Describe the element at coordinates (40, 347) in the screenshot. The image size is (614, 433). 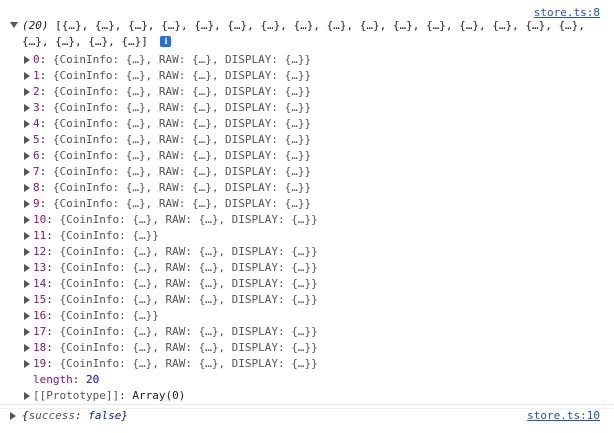
I see `array-item-index: 18` at that location.